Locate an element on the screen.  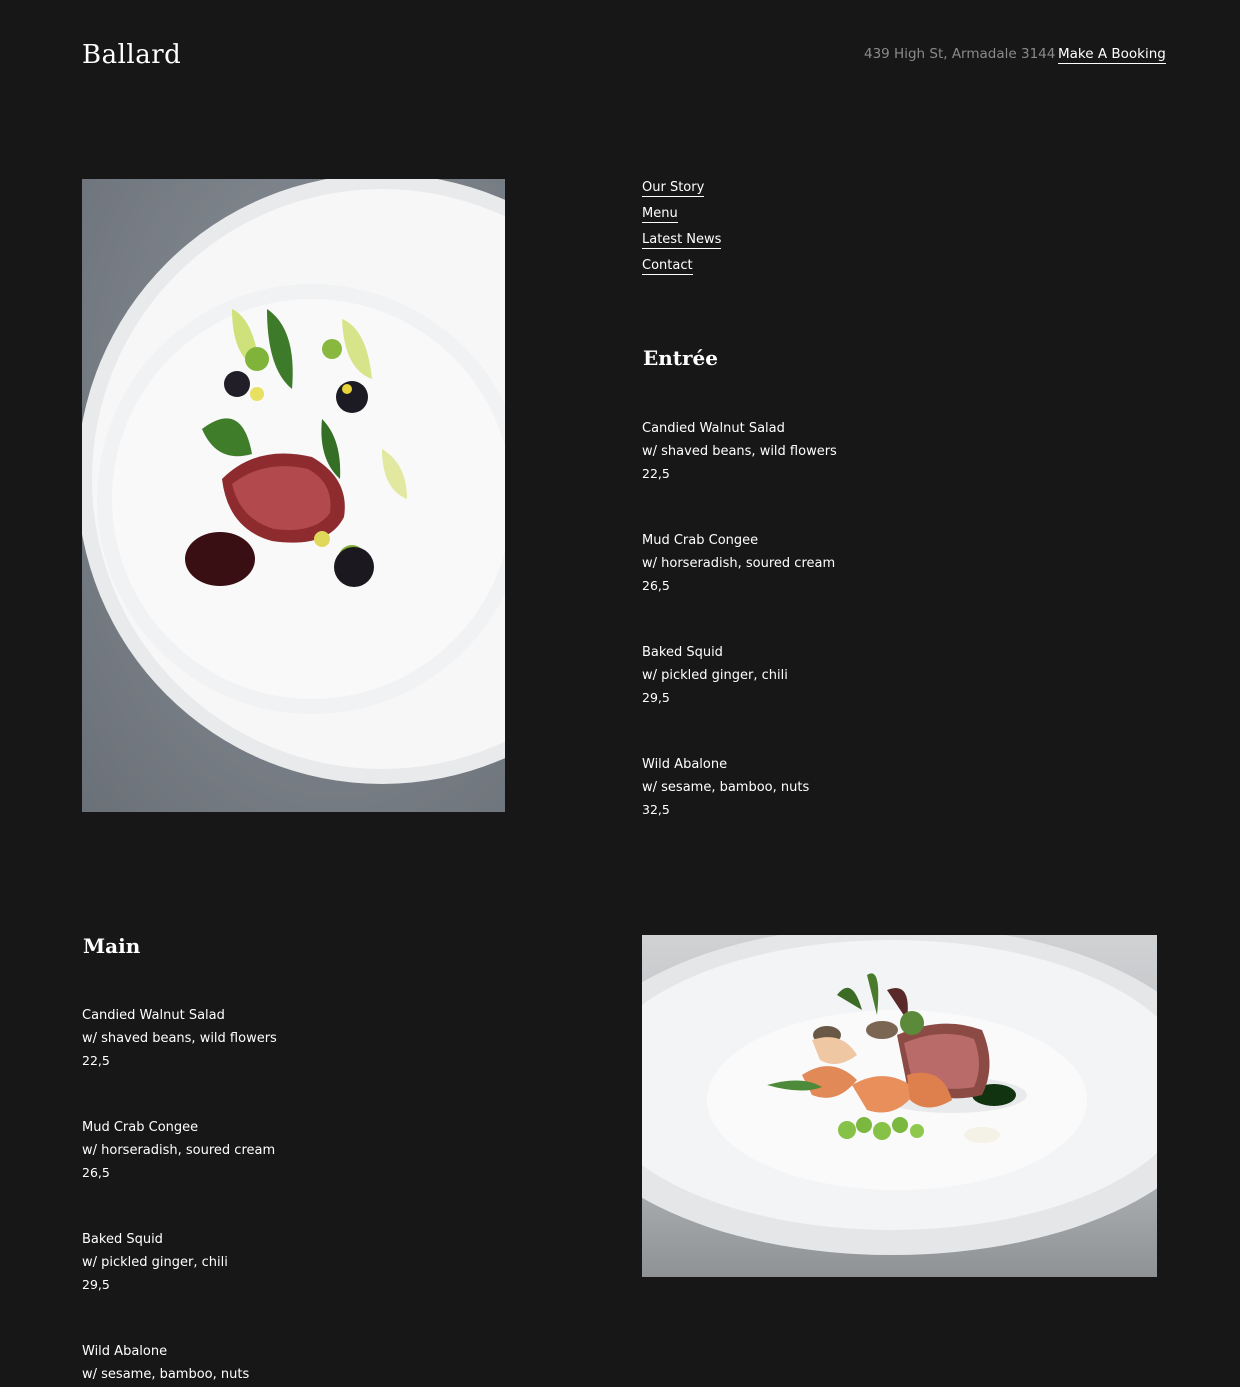
nav-menu: Menu is located at coordinates (660, 214).